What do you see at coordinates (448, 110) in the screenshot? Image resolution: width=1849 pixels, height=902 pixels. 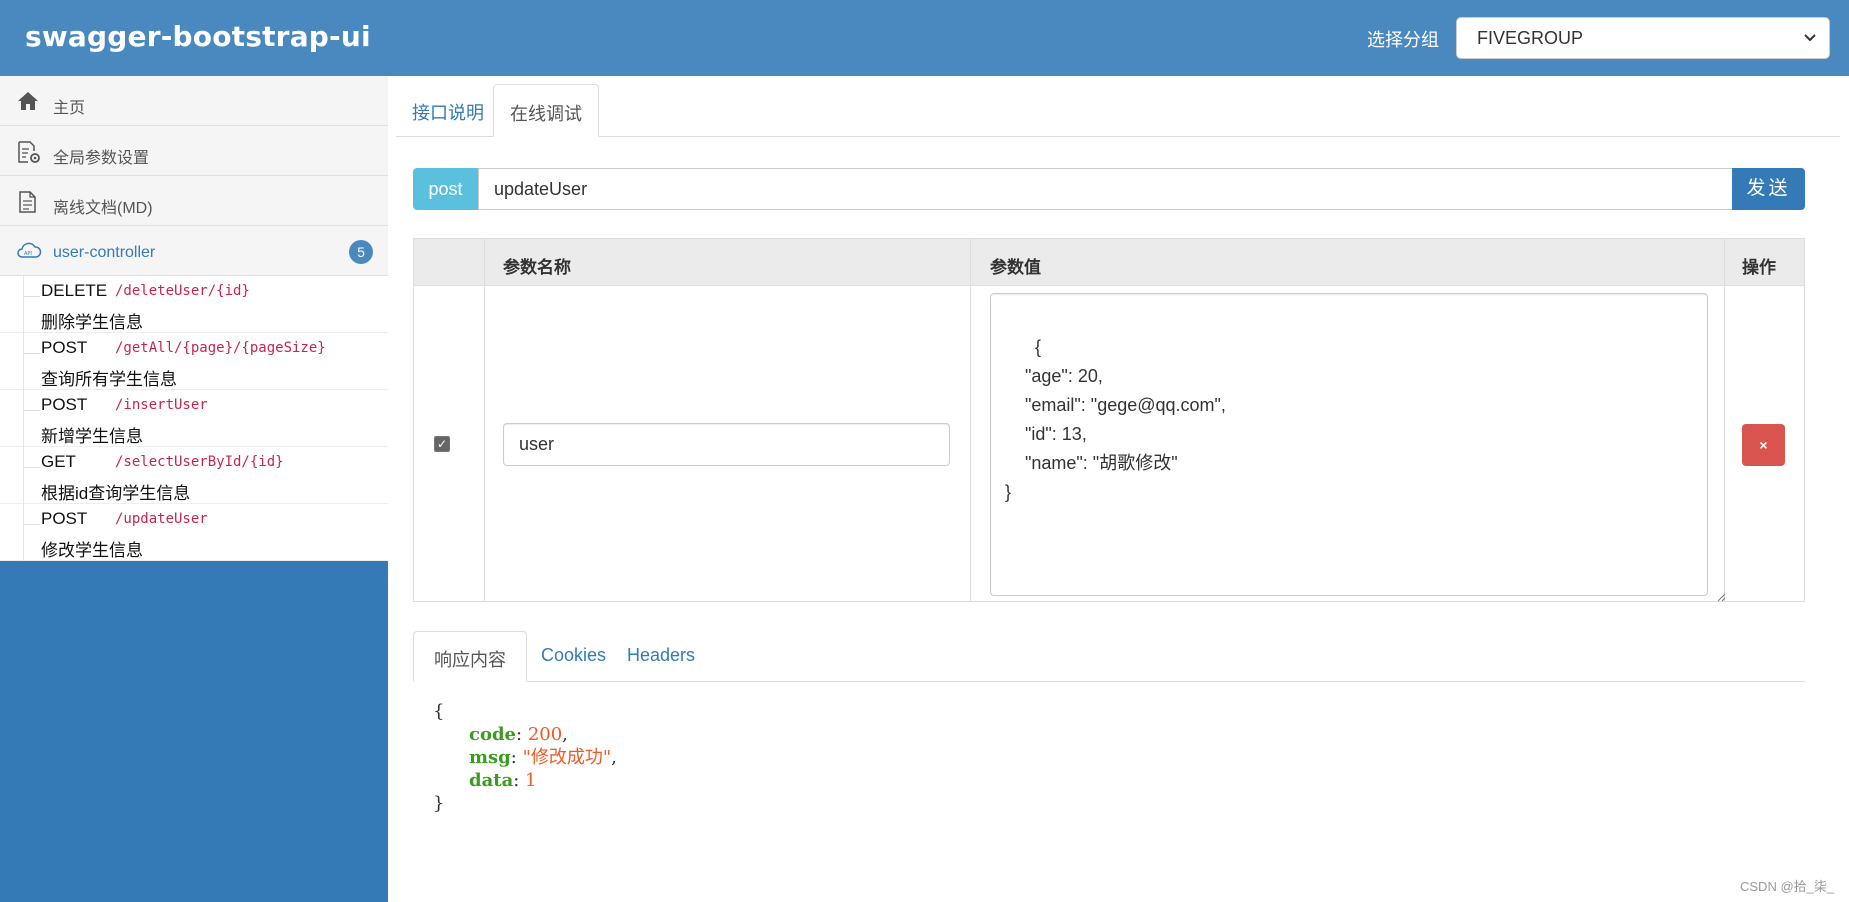 I see `tab-api-description: 接口说明` at bounding box center [448, 110].